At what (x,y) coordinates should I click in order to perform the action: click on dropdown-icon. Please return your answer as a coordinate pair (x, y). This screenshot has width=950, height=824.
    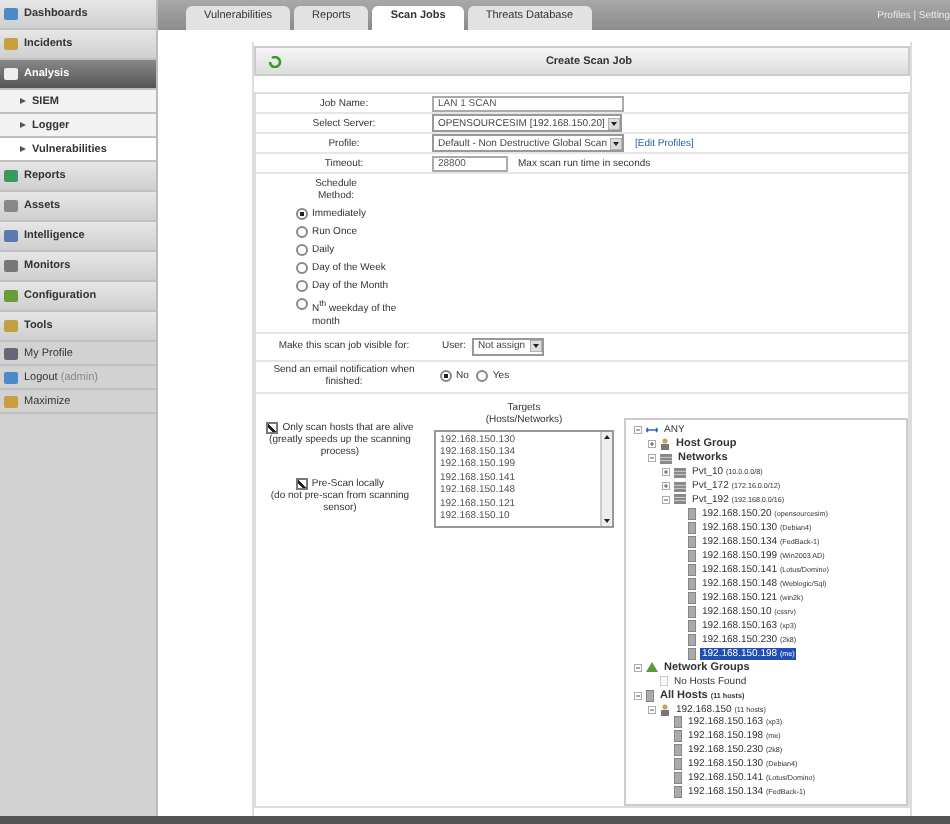
    Looking at the image, I should click on (535, 346).